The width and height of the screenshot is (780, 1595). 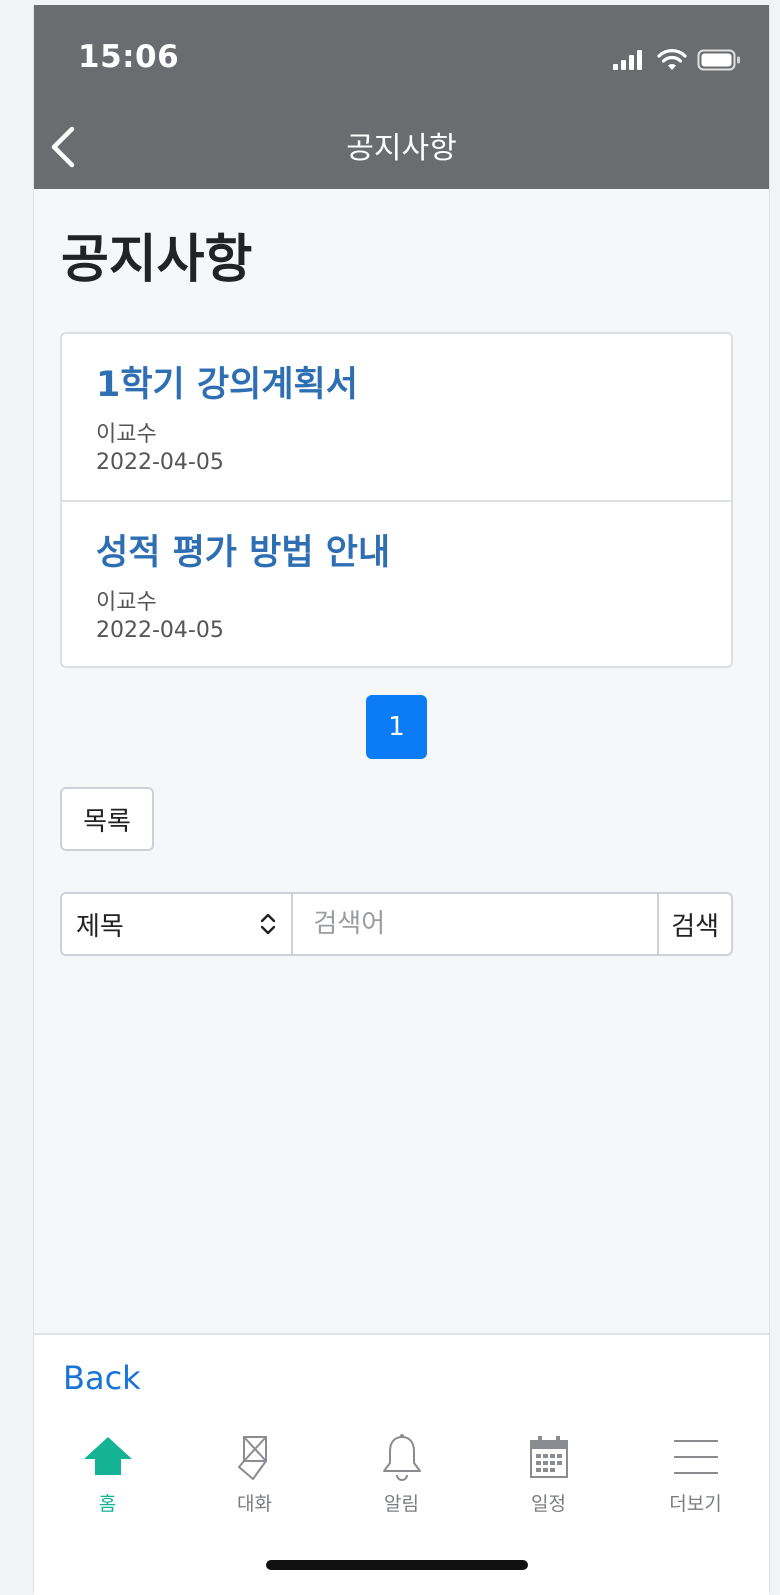 What do you see at coordinates (627, 60) in the screenshot?
I see `signal-icon` at bounding box center [627, 60].